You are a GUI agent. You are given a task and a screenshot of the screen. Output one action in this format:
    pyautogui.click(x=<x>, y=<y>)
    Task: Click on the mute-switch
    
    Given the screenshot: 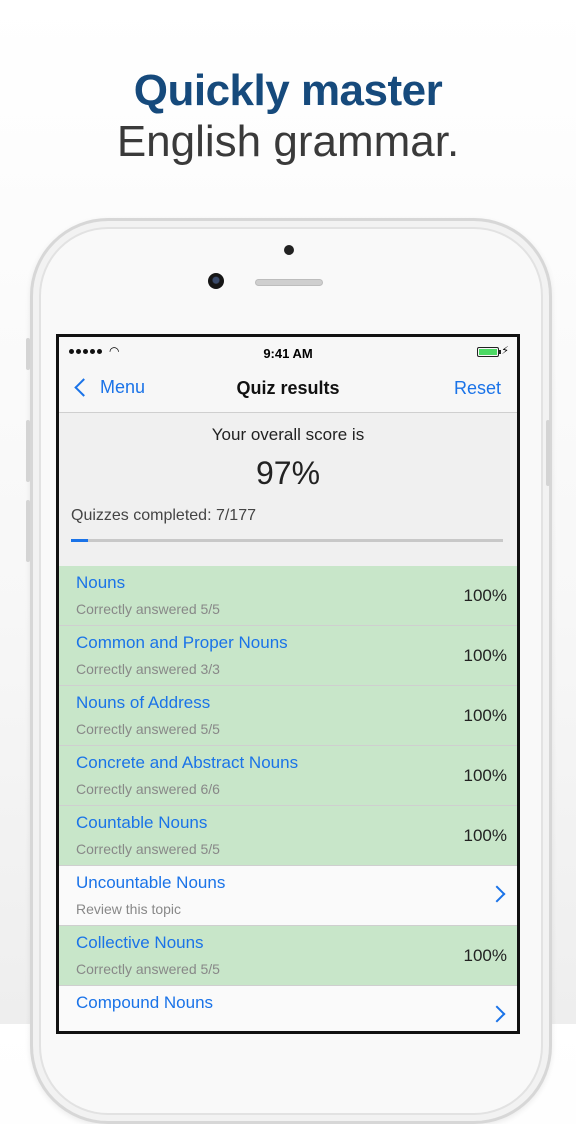 What is the action you would take?
    pyautogui.click(x=28, y=354)
    